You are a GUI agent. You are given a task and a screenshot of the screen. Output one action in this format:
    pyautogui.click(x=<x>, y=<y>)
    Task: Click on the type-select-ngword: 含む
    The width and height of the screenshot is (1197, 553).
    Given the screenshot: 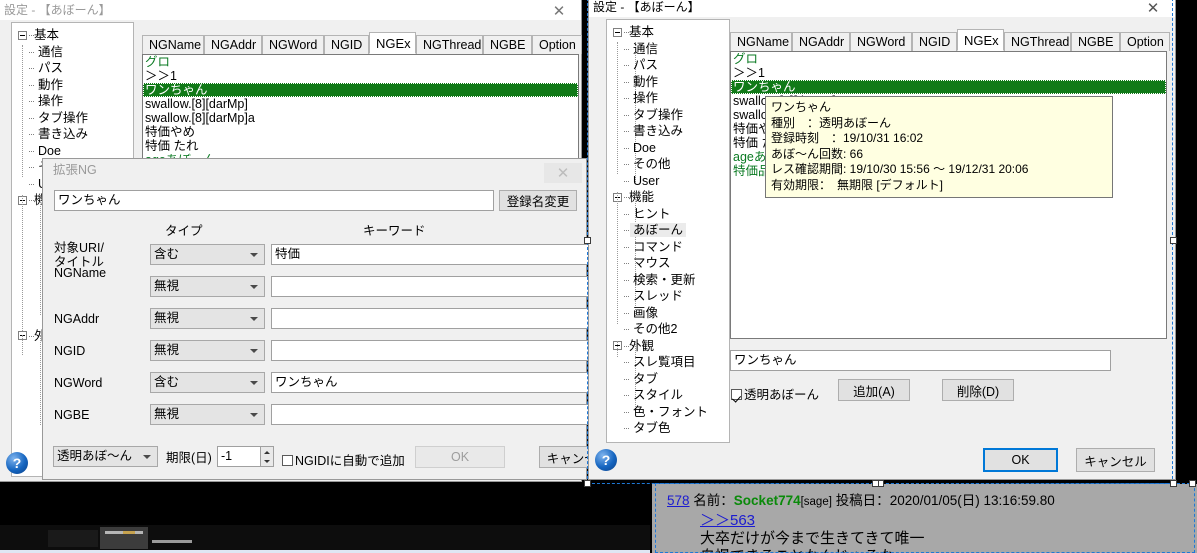 What is the action you would take?
    pyautogui.click(x=207, y=382)
    